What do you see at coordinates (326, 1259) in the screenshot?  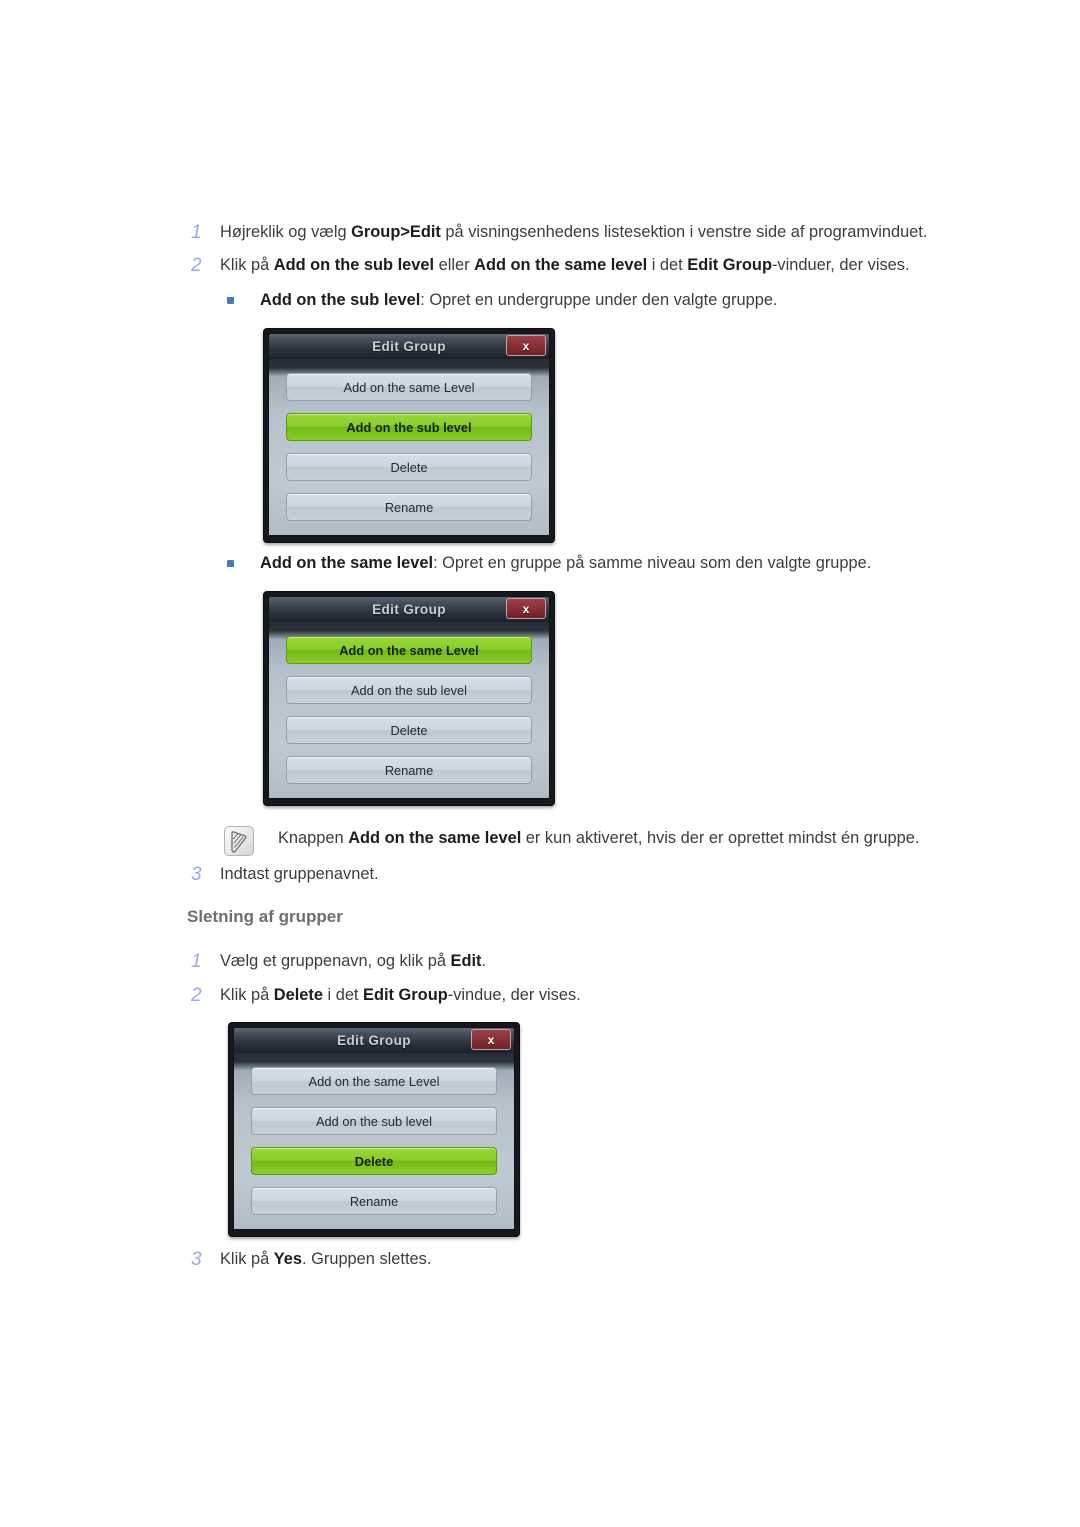 I see `delete-step-3-text: Klik på Yes. Gruppen slettes.` at bounding box center [326, 1259].